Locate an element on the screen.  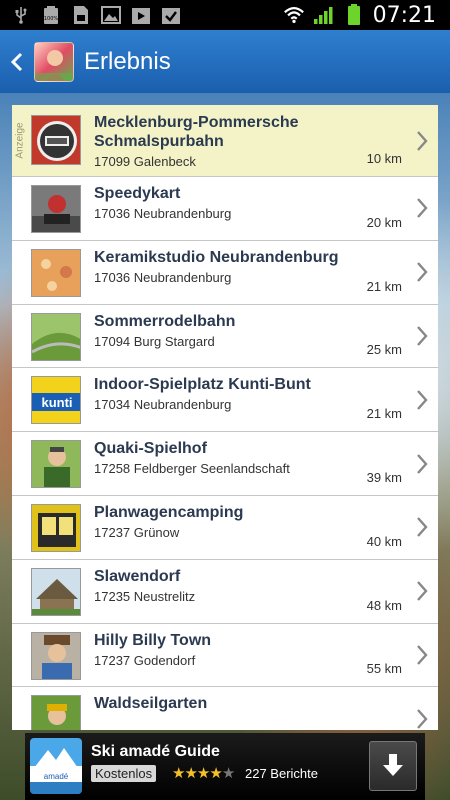
item-distance: 10 km is located at coordinates (384, 158).